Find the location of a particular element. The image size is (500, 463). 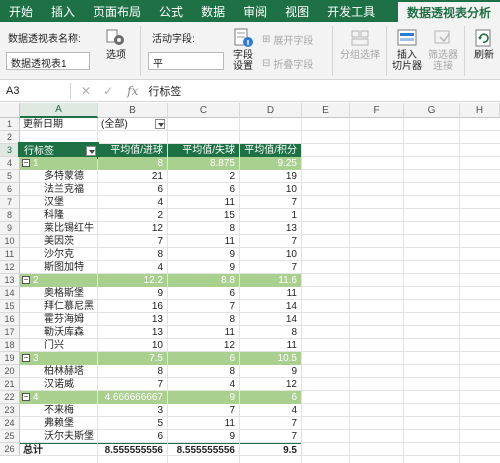

row-header-7: 7 is located at coordinates (10, 202).